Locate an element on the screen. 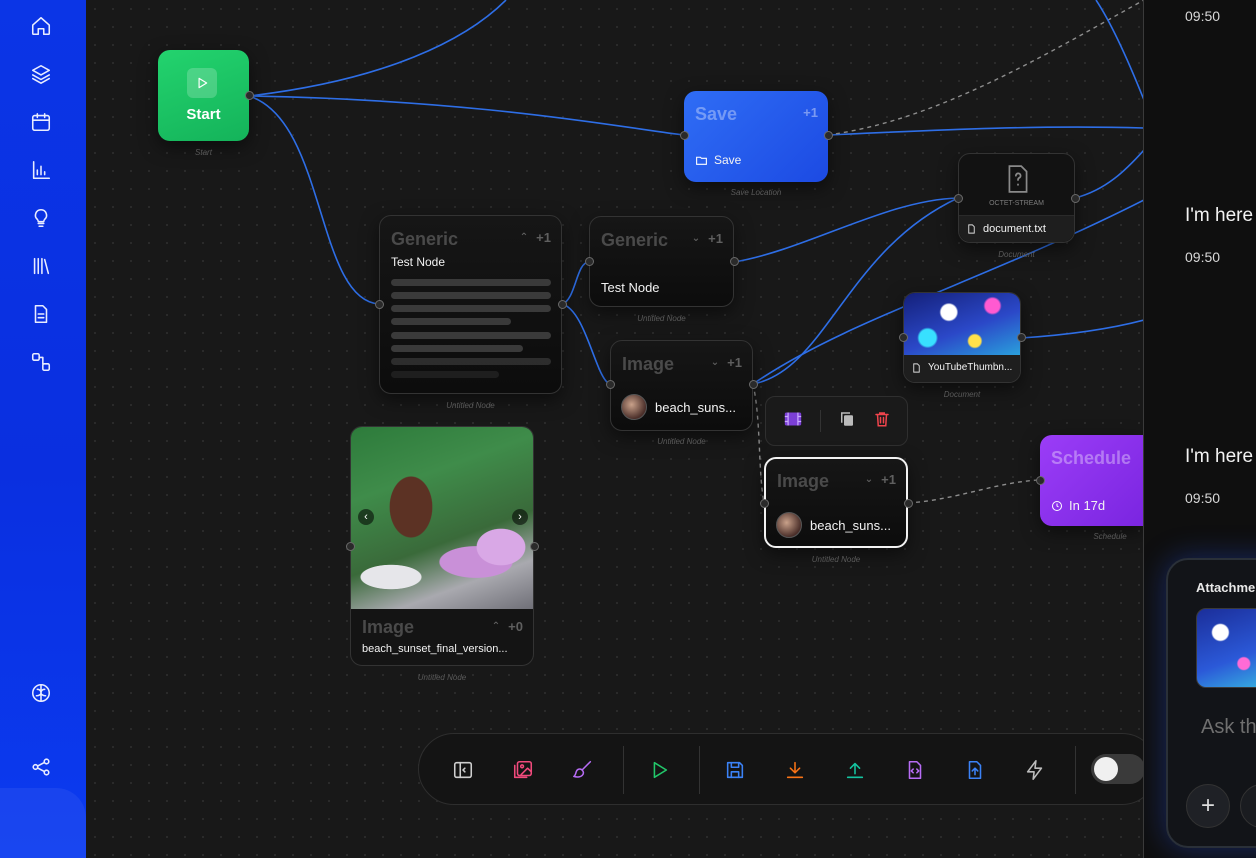  save-node-label: Save is located at coordinates (728, 160).